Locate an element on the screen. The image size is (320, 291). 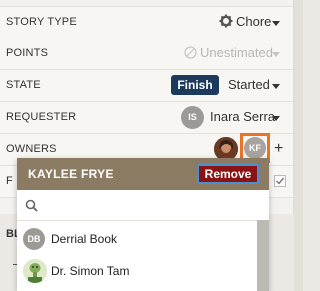
checkbox is located at coordinates (280, 181).